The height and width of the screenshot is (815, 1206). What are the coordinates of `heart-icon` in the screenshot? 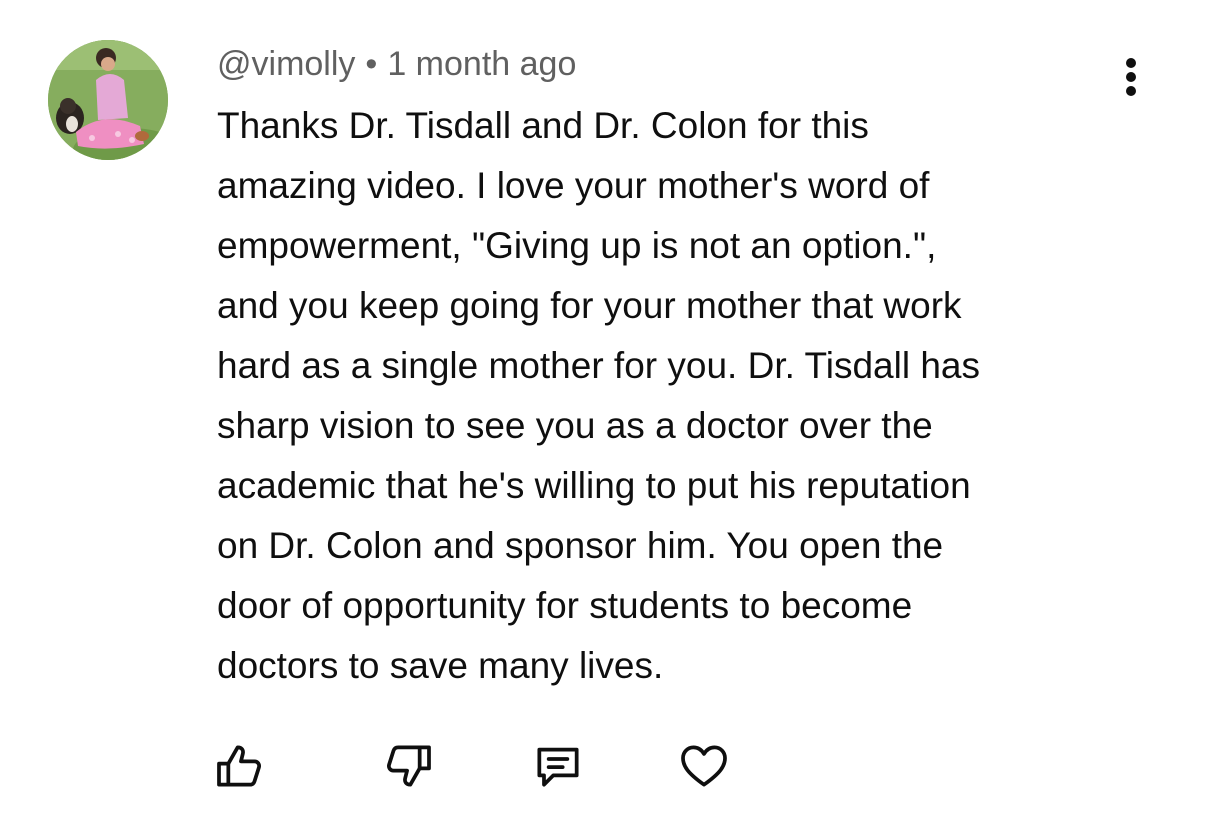 It's located at (704, 766).